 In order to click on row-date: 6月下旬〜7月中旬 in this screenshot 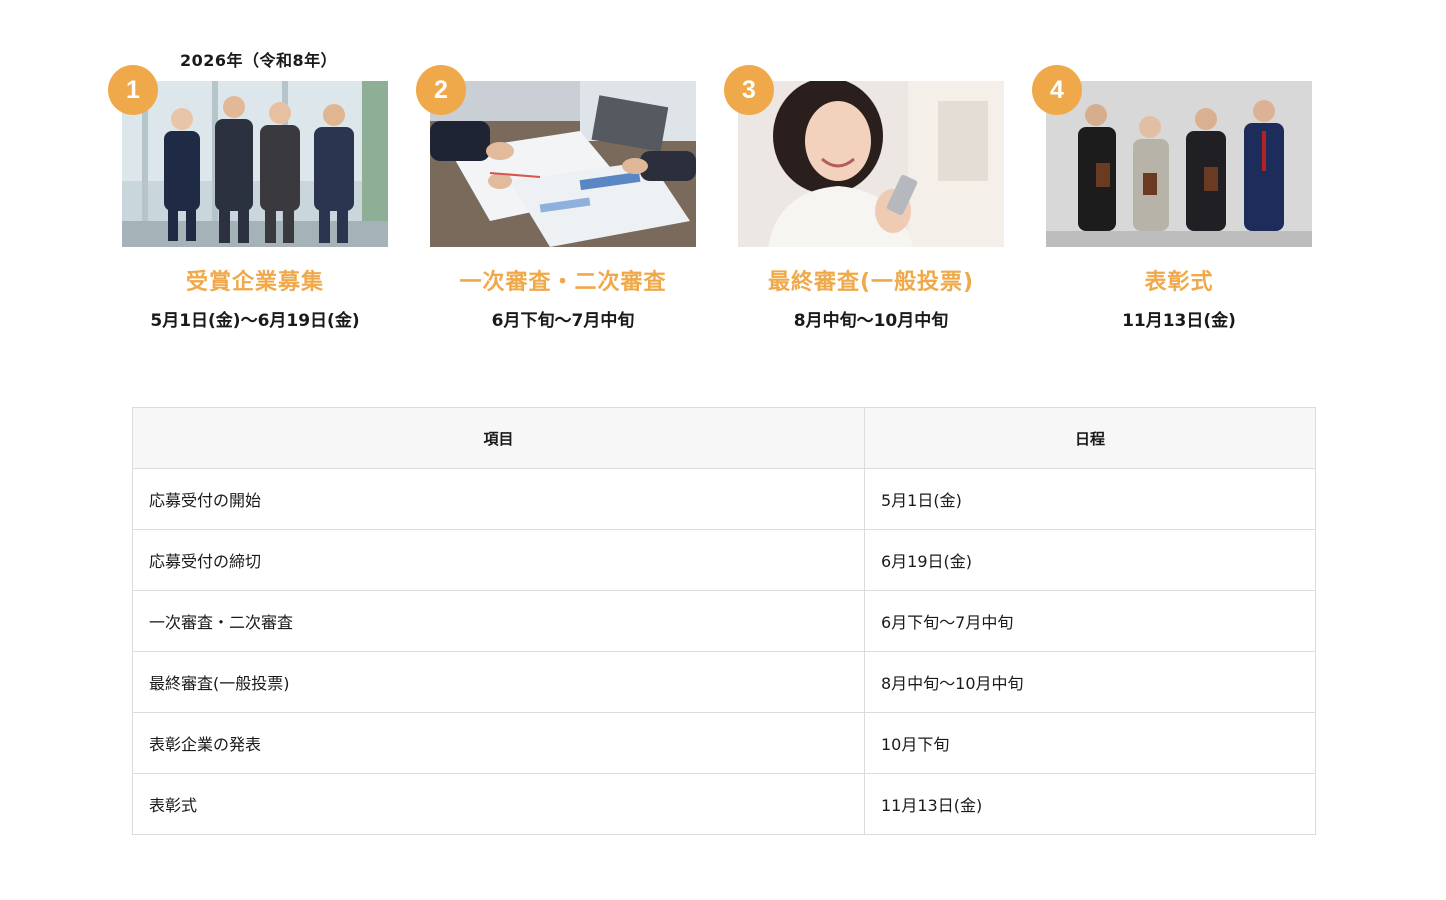, I will do `click(1090, 621)`.